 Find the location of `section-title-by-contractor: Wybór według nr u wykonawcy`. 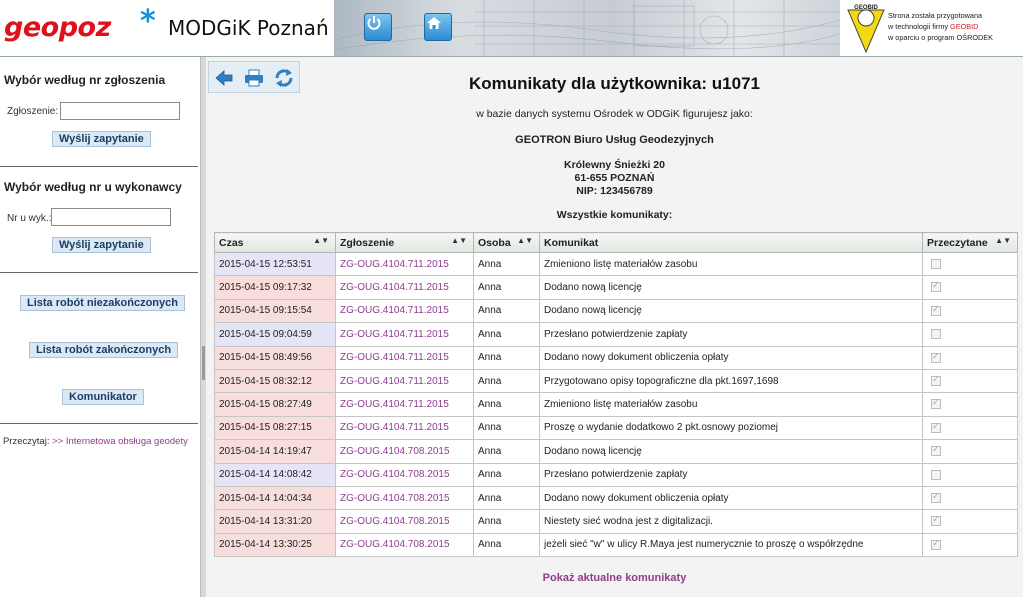

section-title-by-contractor: Wybór według nr u wykonawcy is located at coordinates (93, 187).